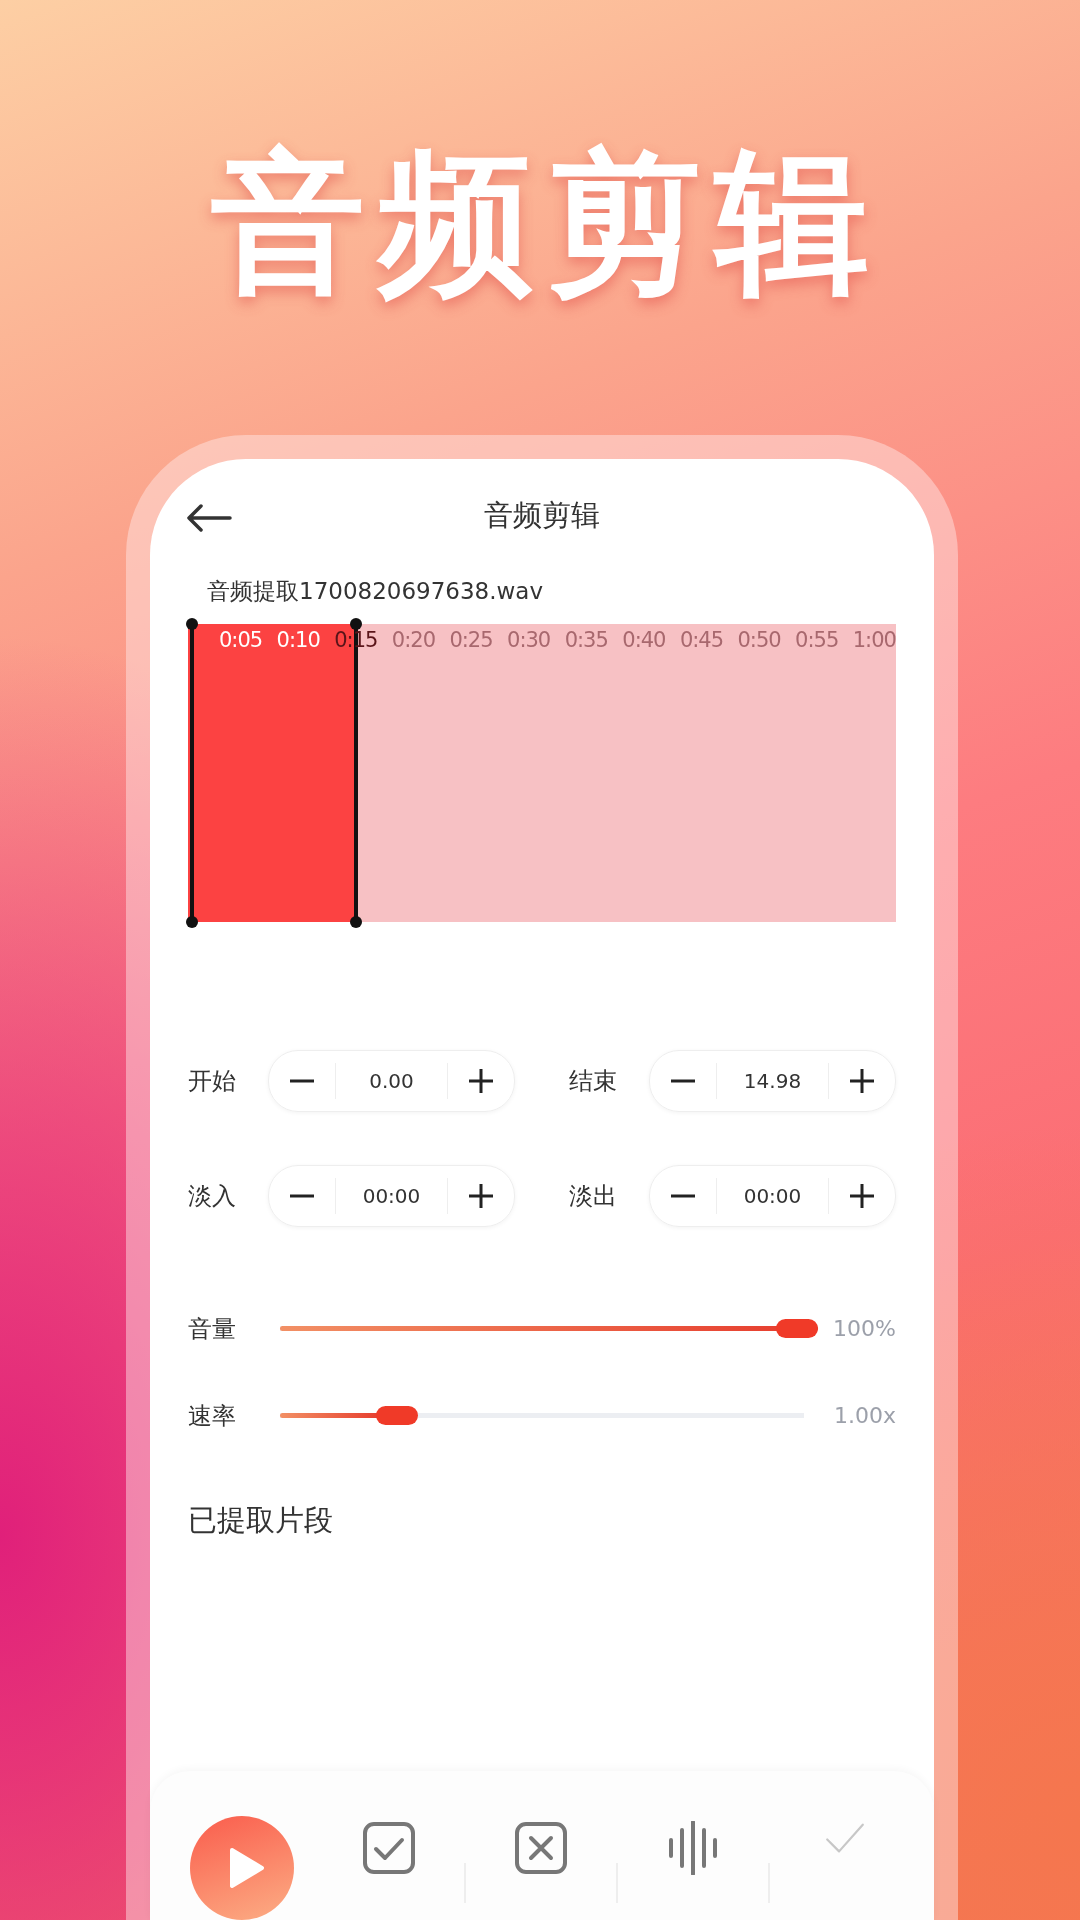 This screenshot has height=1920, width=1080. What do you see at coordinates (864, 1328) in the screenshot?
I see `slider-reading: 100%` at bounding box center [864, 1328].